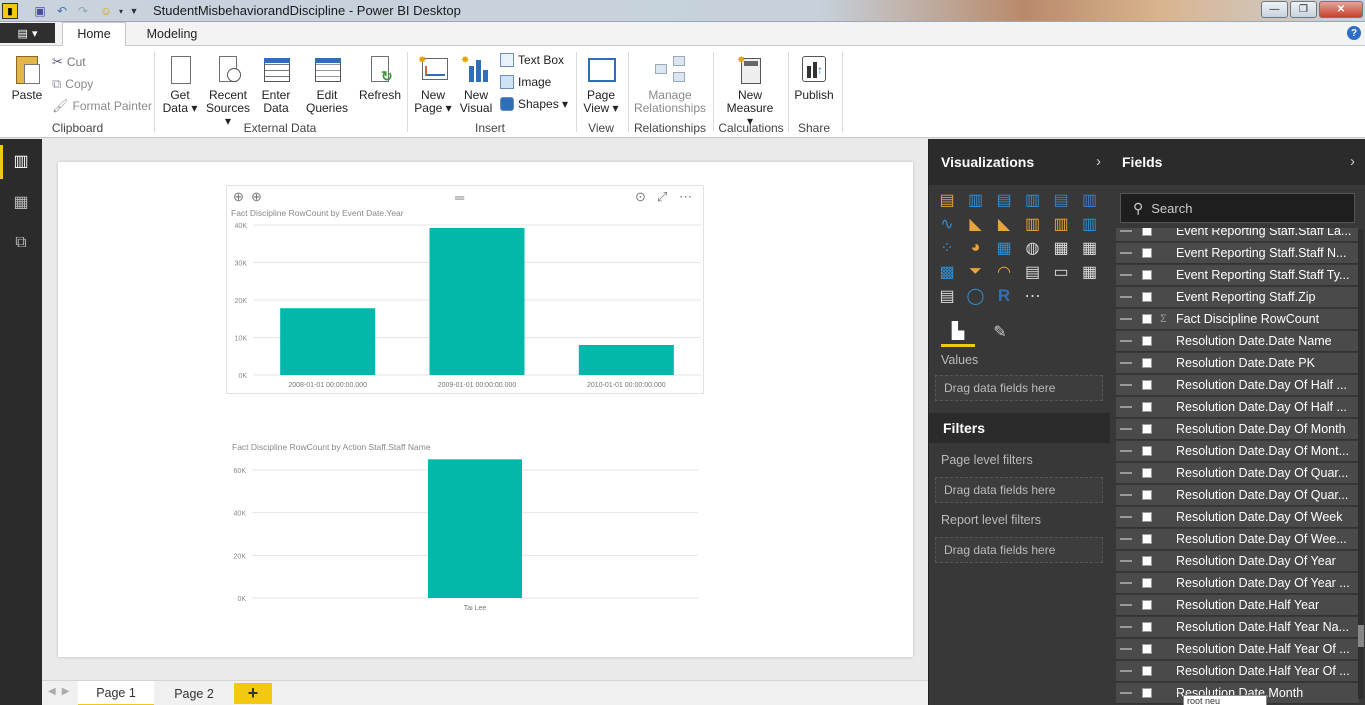  What do you see at coordinates (10, 11) in the screenshot?
I see `power-bi-app-icon: ▮` at bounding box center [10, 11].